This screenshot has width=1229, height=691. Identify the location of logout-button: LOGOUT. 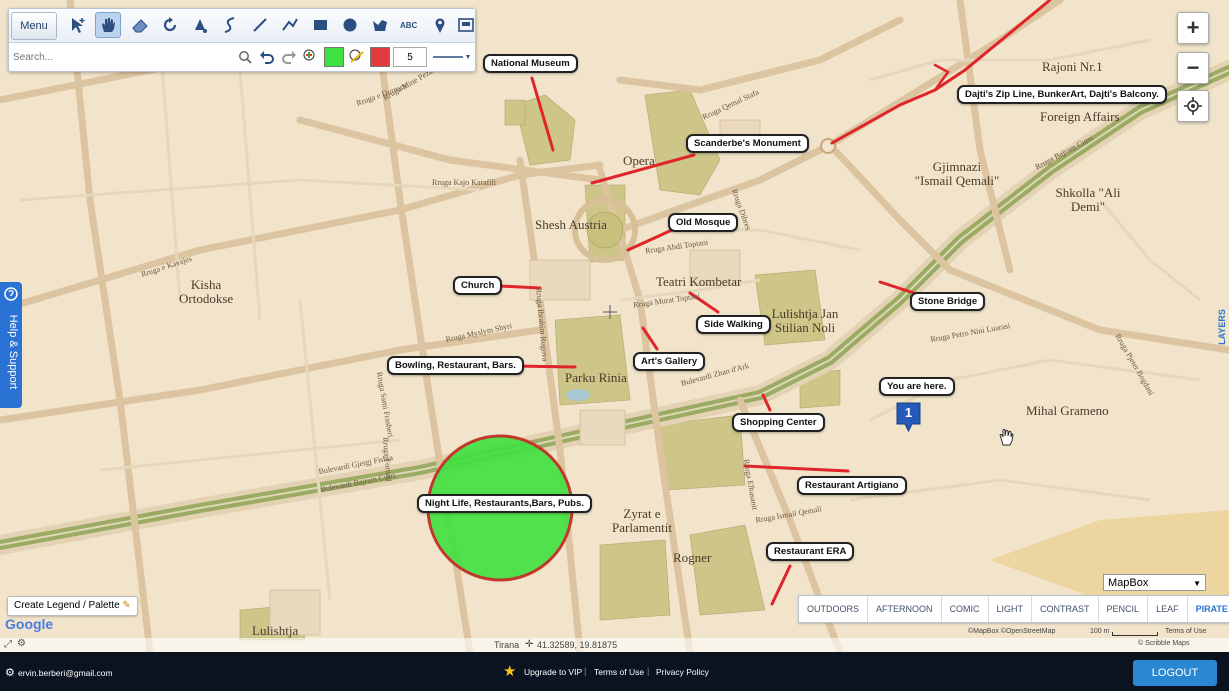
(1175, 673).